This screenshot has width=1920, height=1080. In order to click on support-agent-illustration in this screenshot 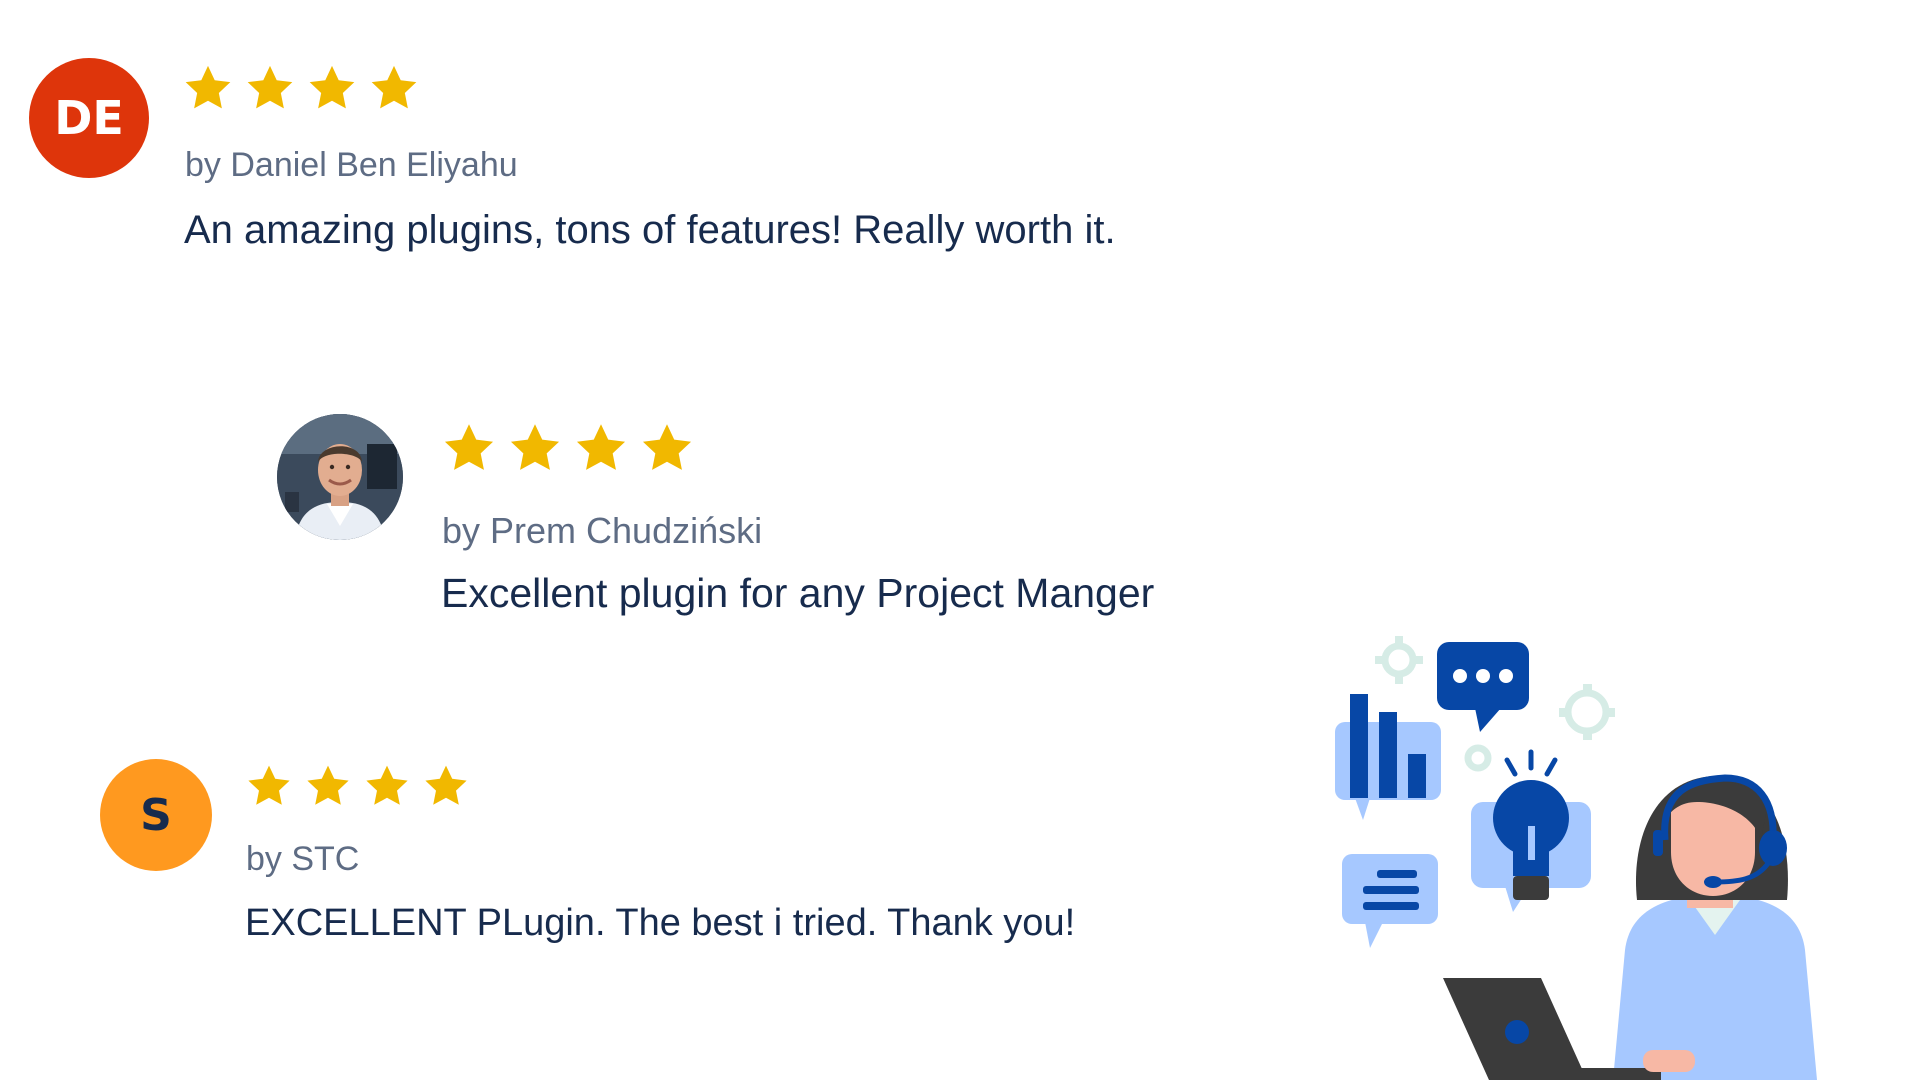, I will do `click(1576, 858)`.